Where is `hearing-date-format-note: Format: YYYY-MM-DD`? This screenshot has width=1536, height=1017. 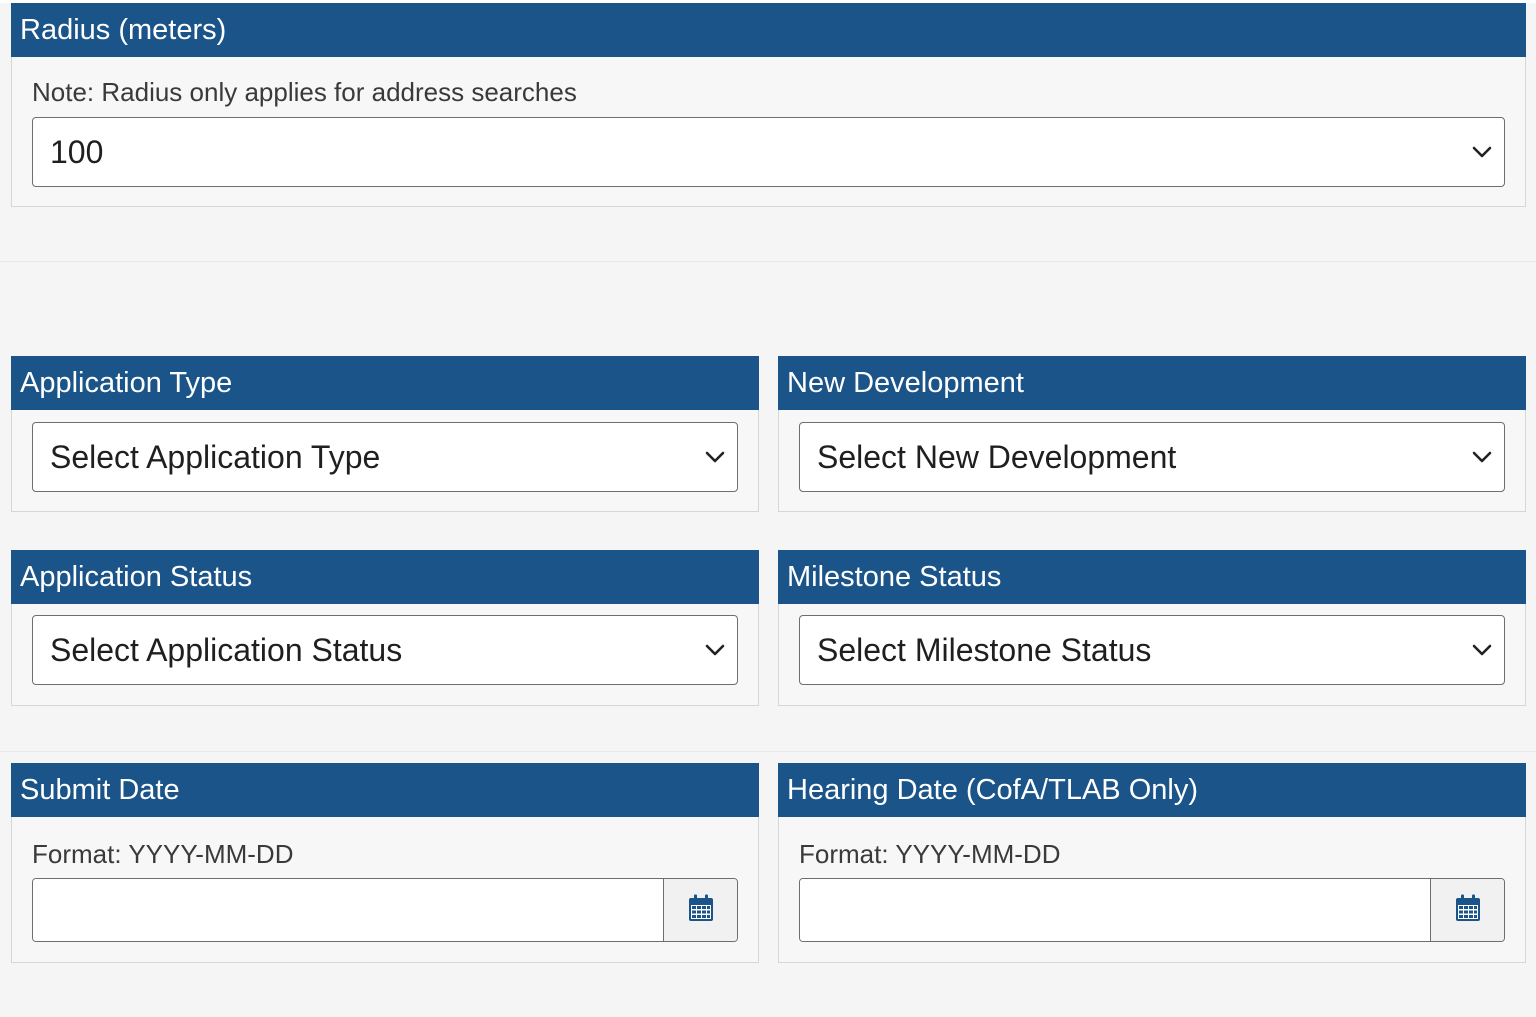 hearing-date-format-note: Format: YYYY-MM-DD is located at coordinates (930, 854).